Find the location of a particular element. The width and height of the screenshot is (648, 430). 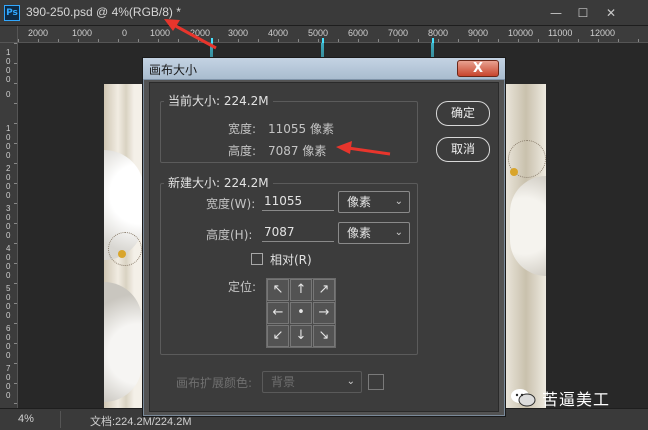

ruler-tick-label: 8000 is located at coordinates (438, 33).